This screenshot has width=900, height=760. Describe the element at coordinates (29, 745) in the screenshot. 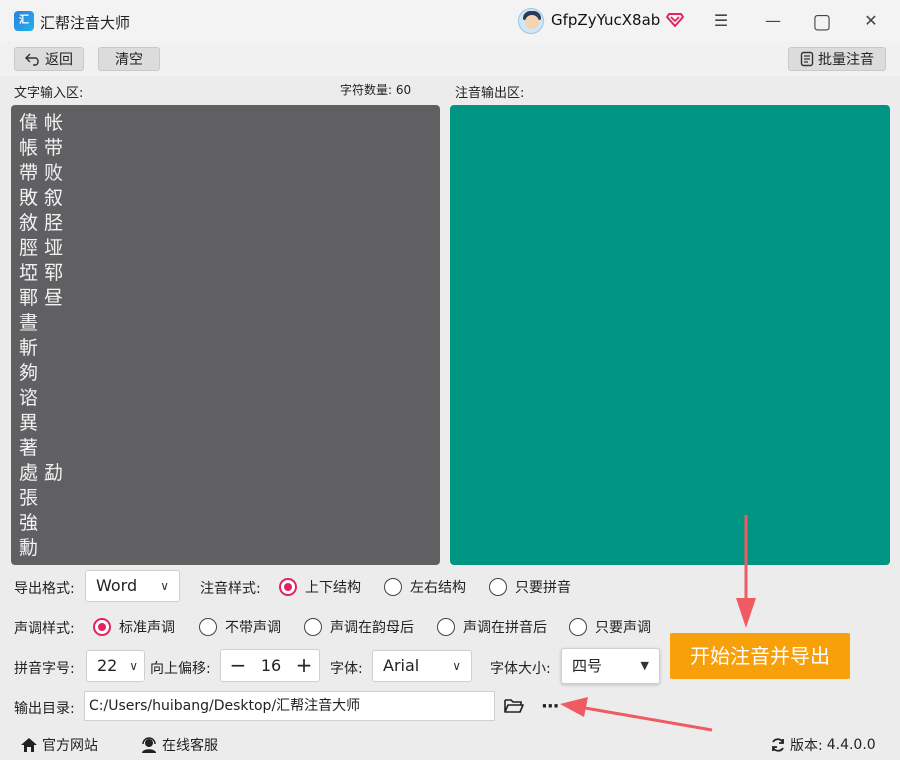

I see `home-icon` at that location.